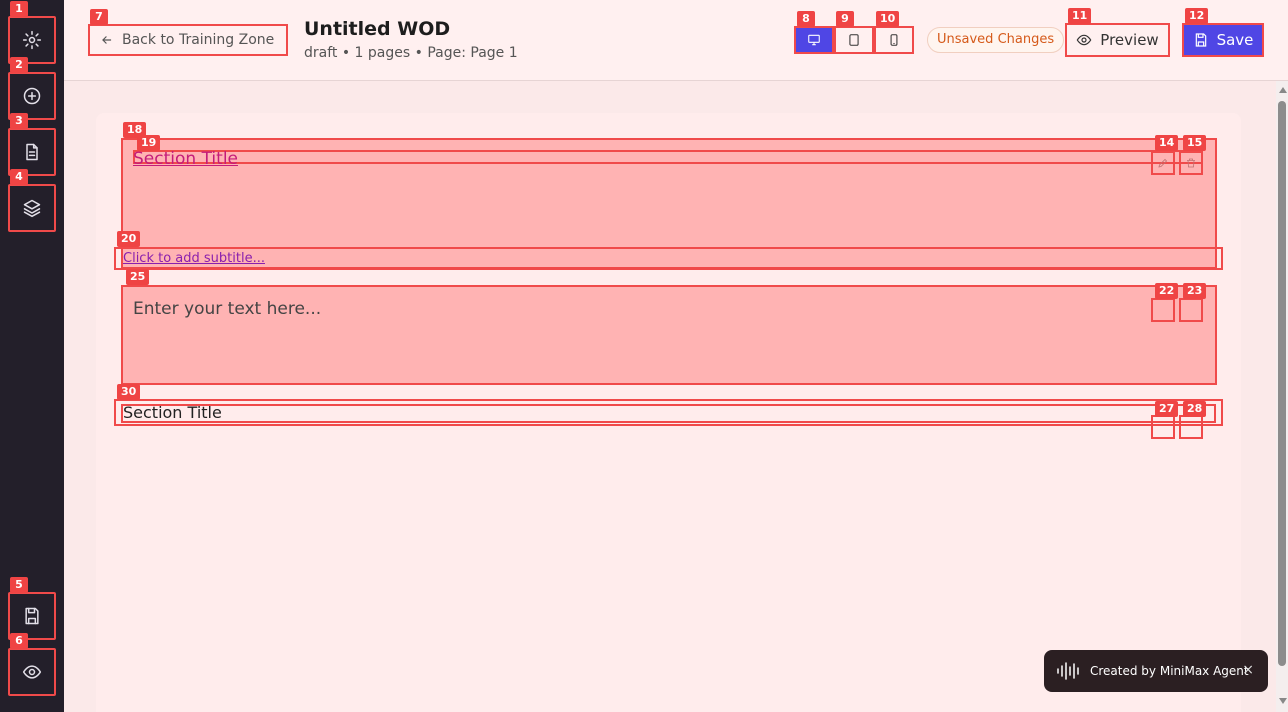 Image resolution: width=1288 pixels, height=712 pixels. I want to click on marker-badge: 3, so click(19, 121).